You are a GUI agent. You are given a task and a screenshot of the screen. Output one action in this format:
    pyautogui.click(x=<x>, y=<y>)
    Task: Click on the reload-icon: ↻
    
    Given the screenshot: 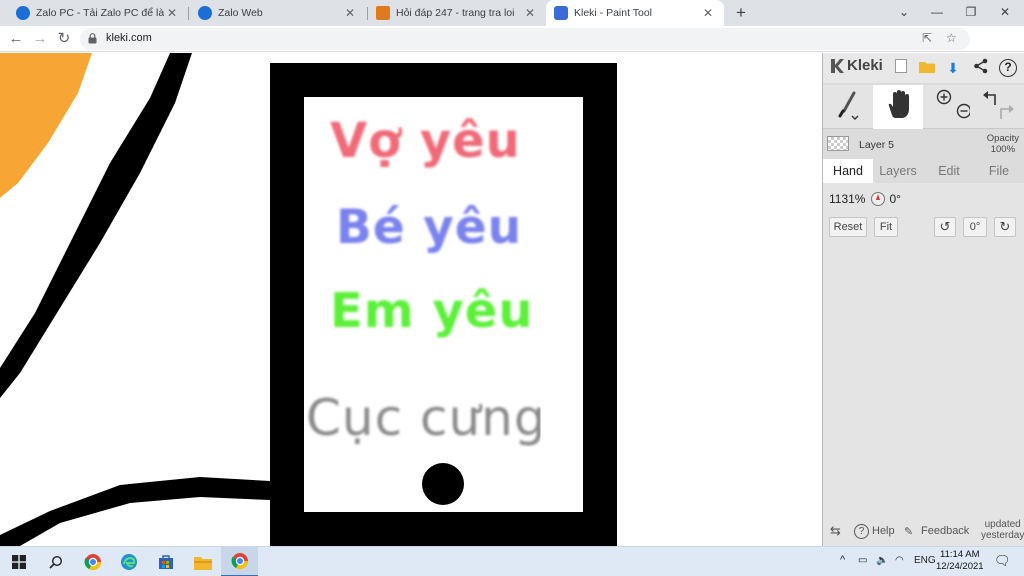 What is the action you would take?
    pyautogui.click(x=64, y=39)
    